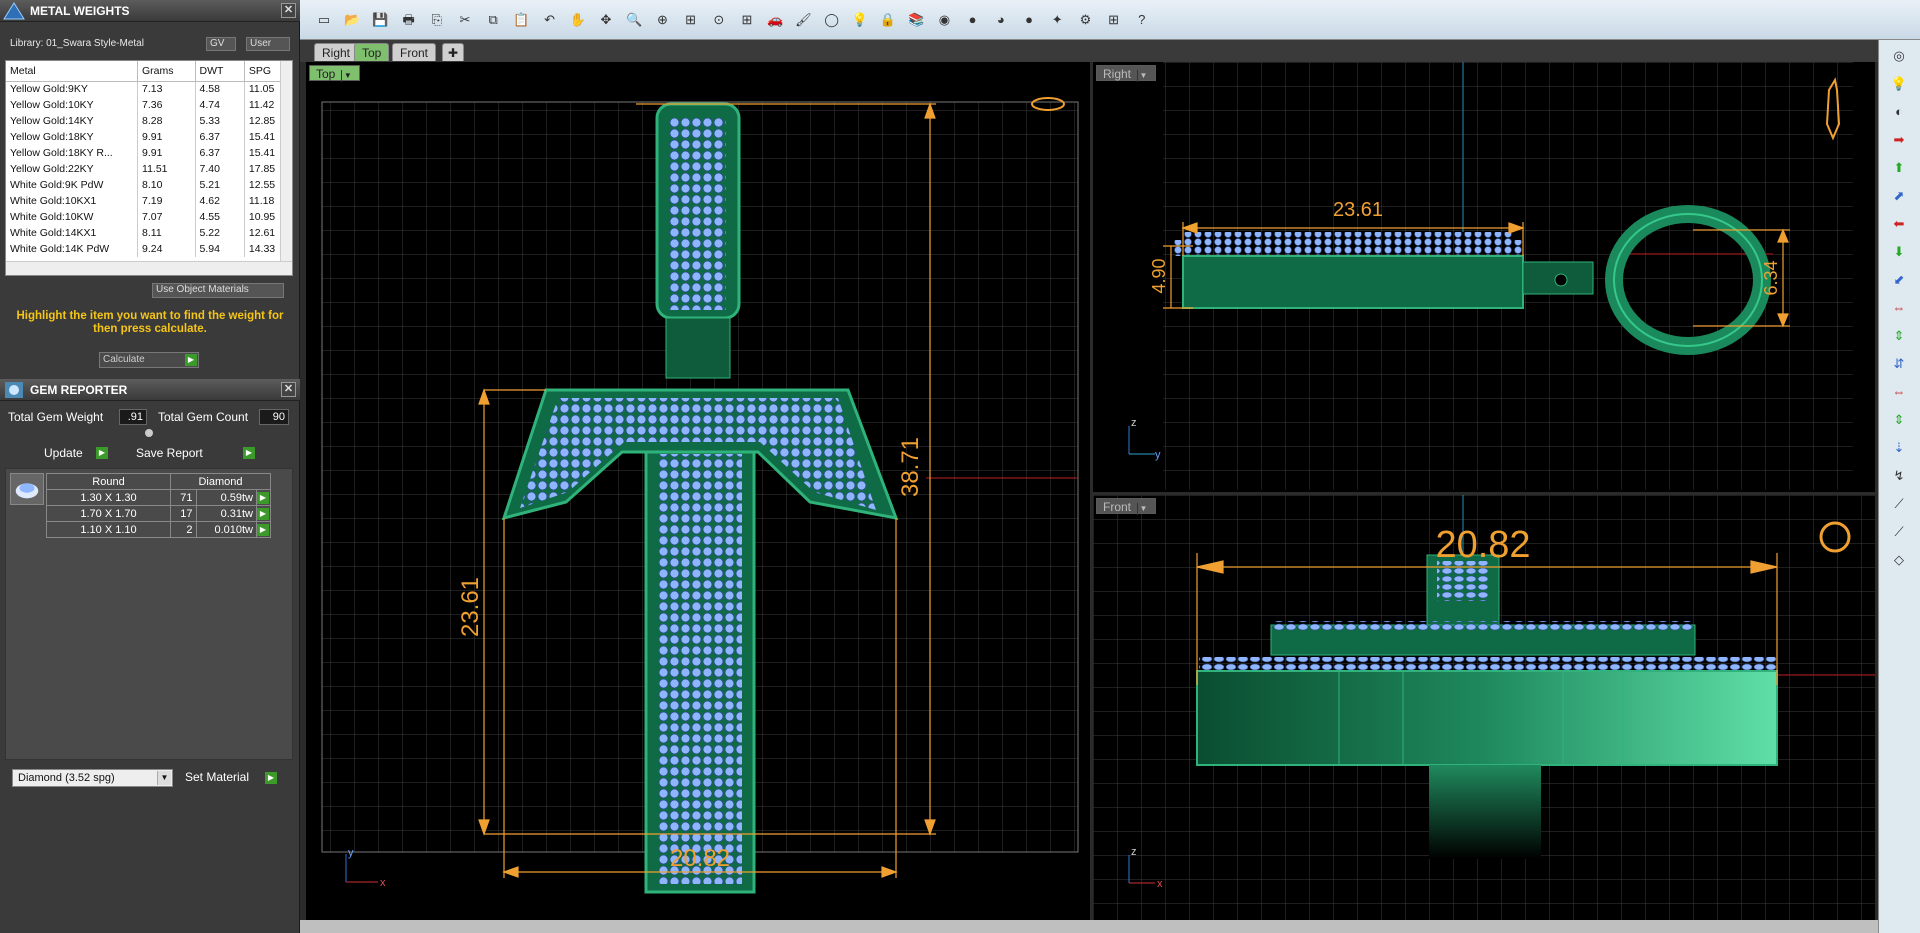 Image resolution: width=1920 pixels, height=933 pixels. I want to click on metal-col-header: Grams, so click(166, 71).